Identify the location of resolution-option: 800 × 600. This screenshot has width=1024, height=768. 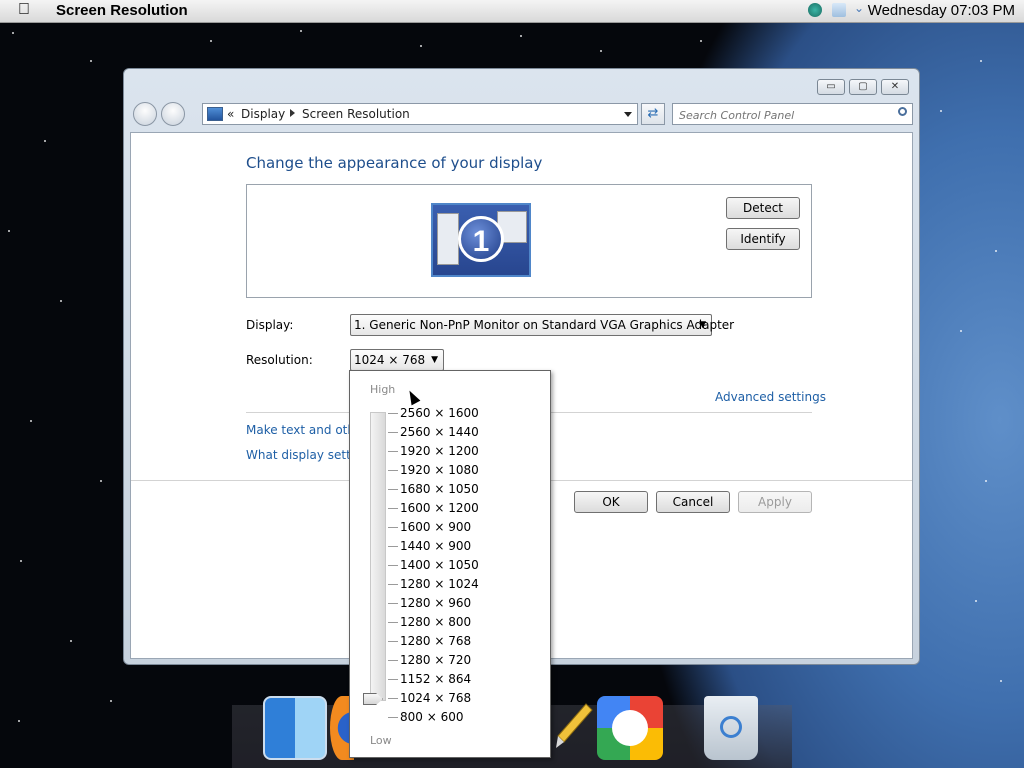
(432, 717).